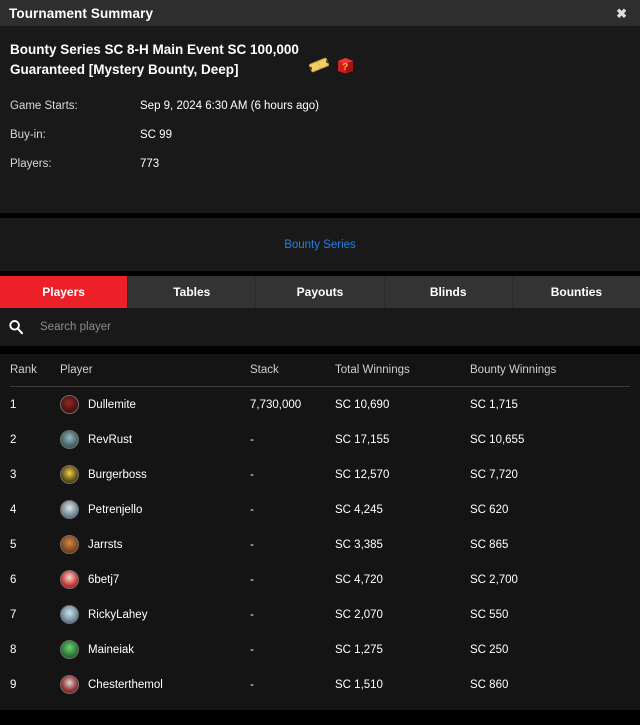 The height and width of the screenshot is (725, 640). What do you see at coordinates (13, 649) in the screenshot?
I see `cell-rank: 8` at bounding box center [13, 649].